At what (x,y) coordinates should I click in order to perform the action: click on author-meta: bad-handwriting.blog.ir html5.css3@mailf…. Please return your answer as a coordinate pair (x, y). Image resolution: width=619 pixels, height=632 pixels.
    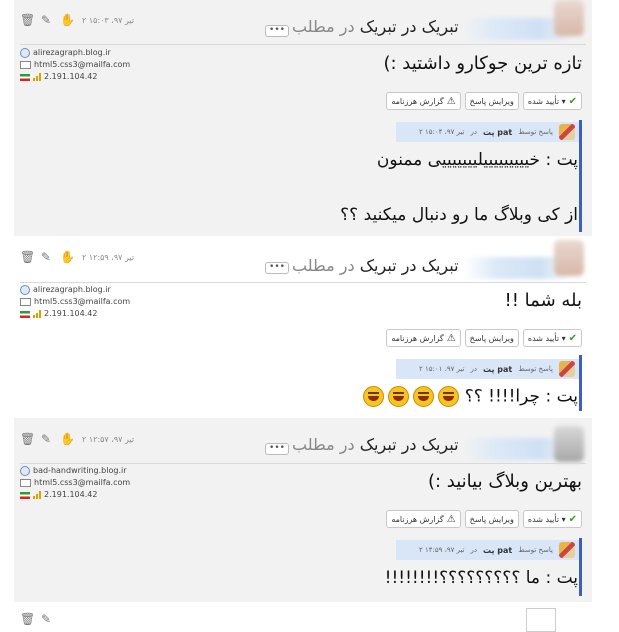
    Looking at the image, I should click on (75, 483).